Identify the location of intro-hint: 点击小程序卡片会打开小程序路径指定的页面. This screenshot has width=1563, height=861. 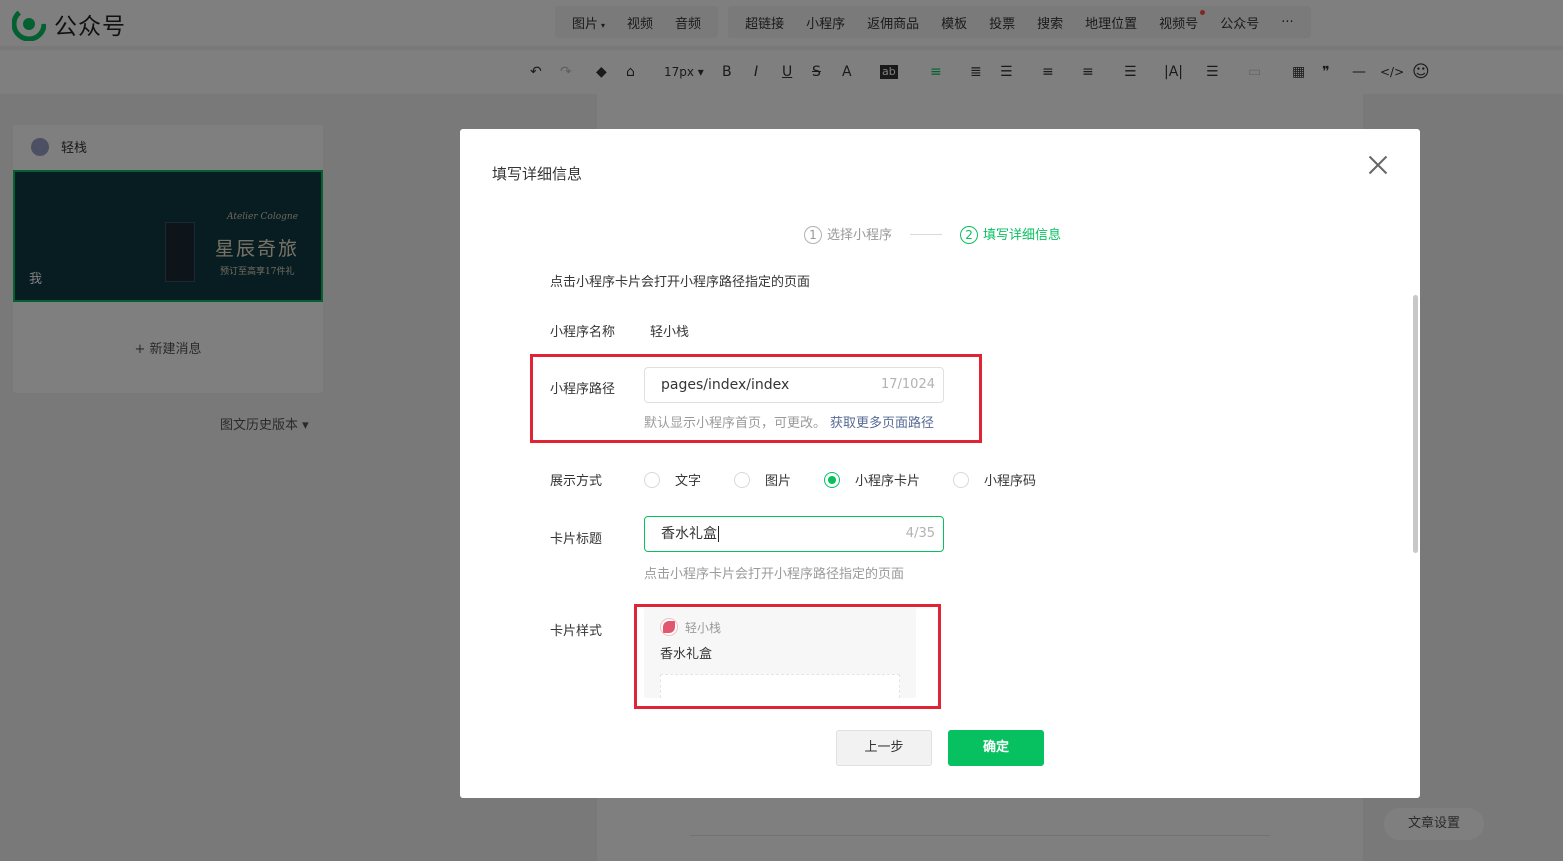
(680, 282).